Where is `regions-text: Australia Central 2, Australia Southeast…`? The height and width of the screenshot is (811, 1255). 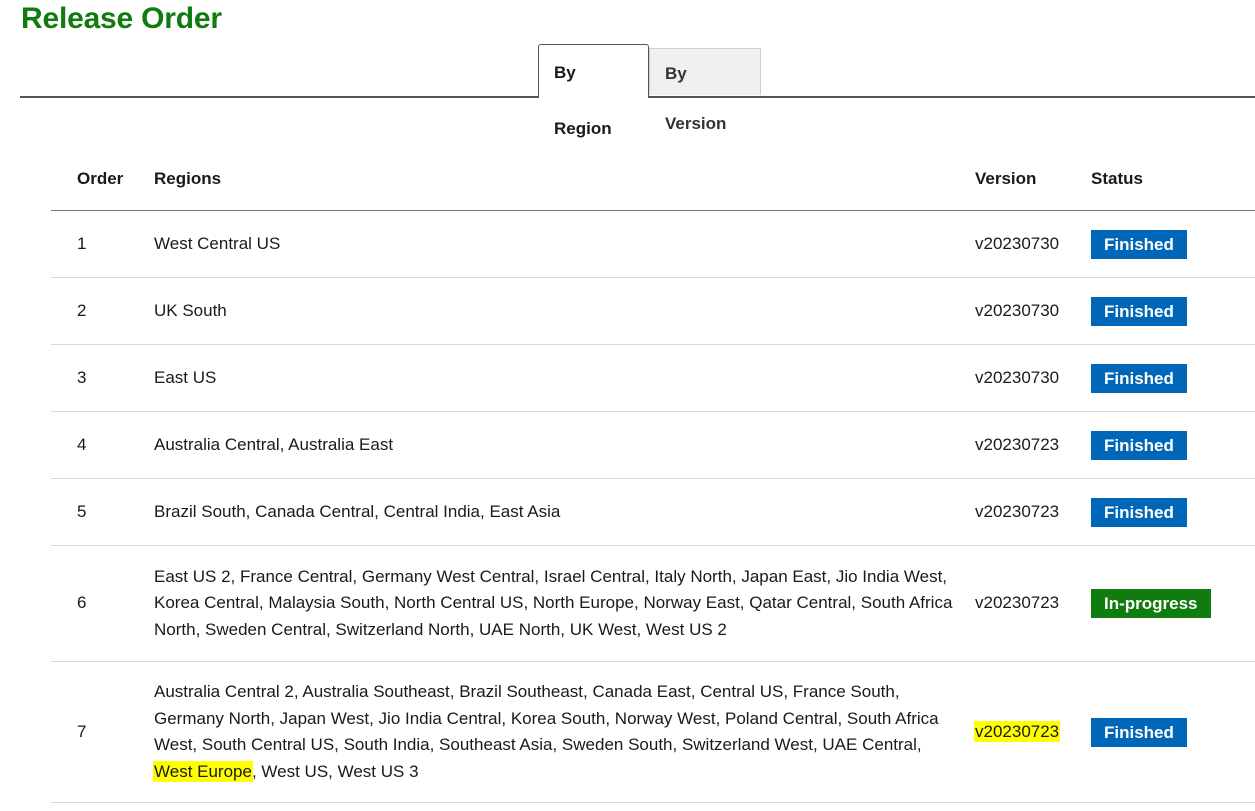
regions-text: Australia Central 2, Australia Southeast… is located at coordinates (546, 718).